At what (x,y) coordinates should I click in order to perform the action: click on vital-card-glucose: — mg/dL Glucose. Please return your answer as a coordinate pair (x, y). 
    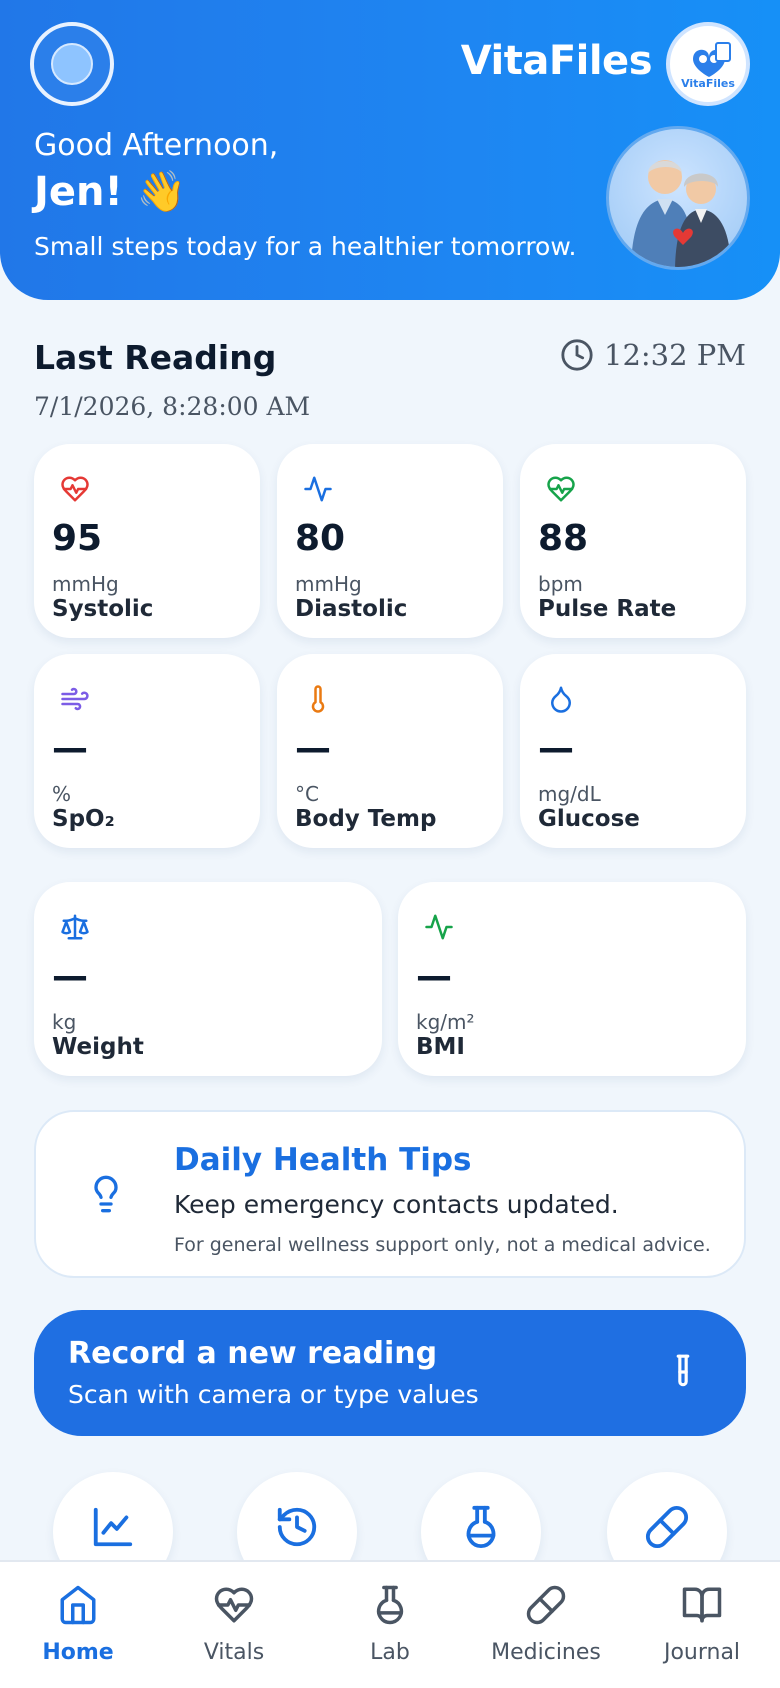
    Looking at the image, I should click on (633, 751).